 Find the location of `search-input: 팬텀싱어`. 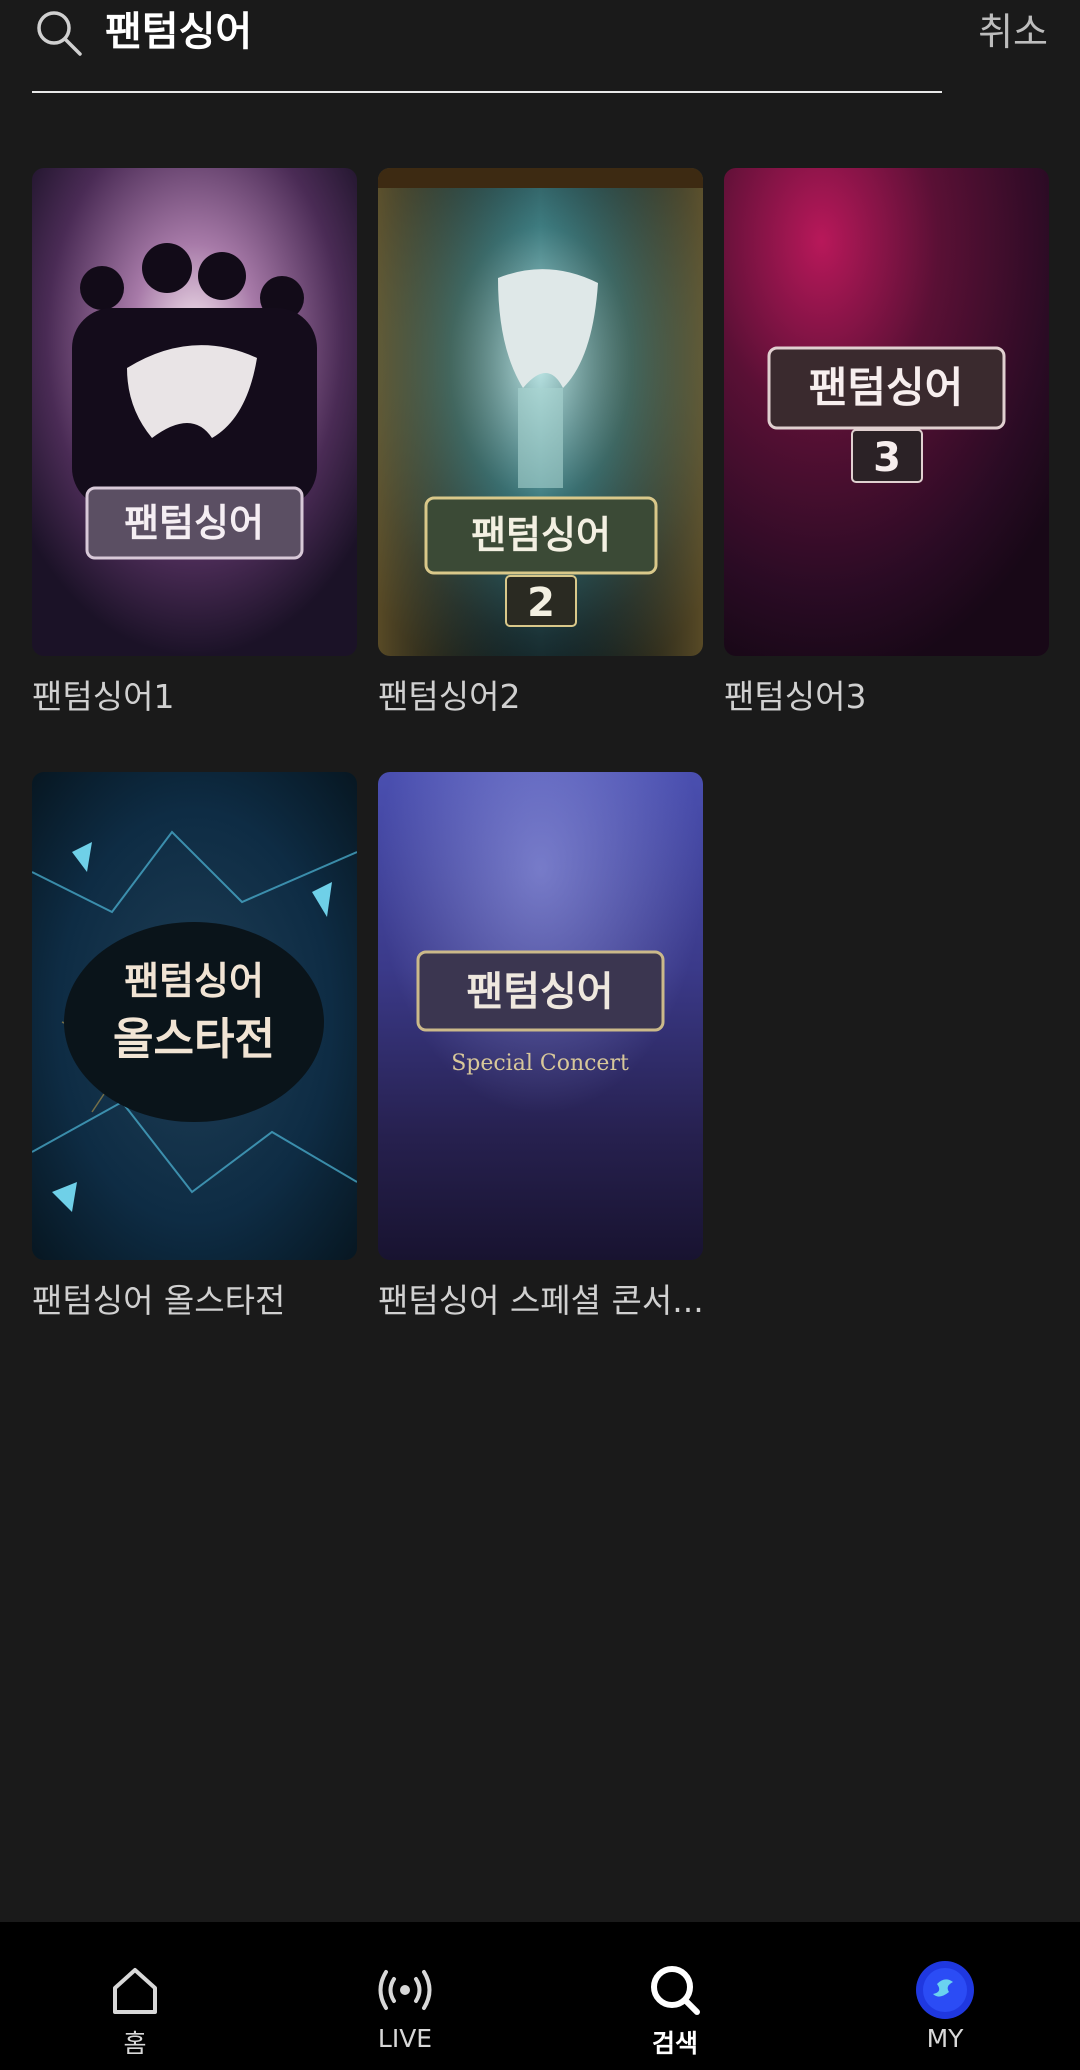

search-input: 팬텀싱어 is located at coordinates (178, 32).